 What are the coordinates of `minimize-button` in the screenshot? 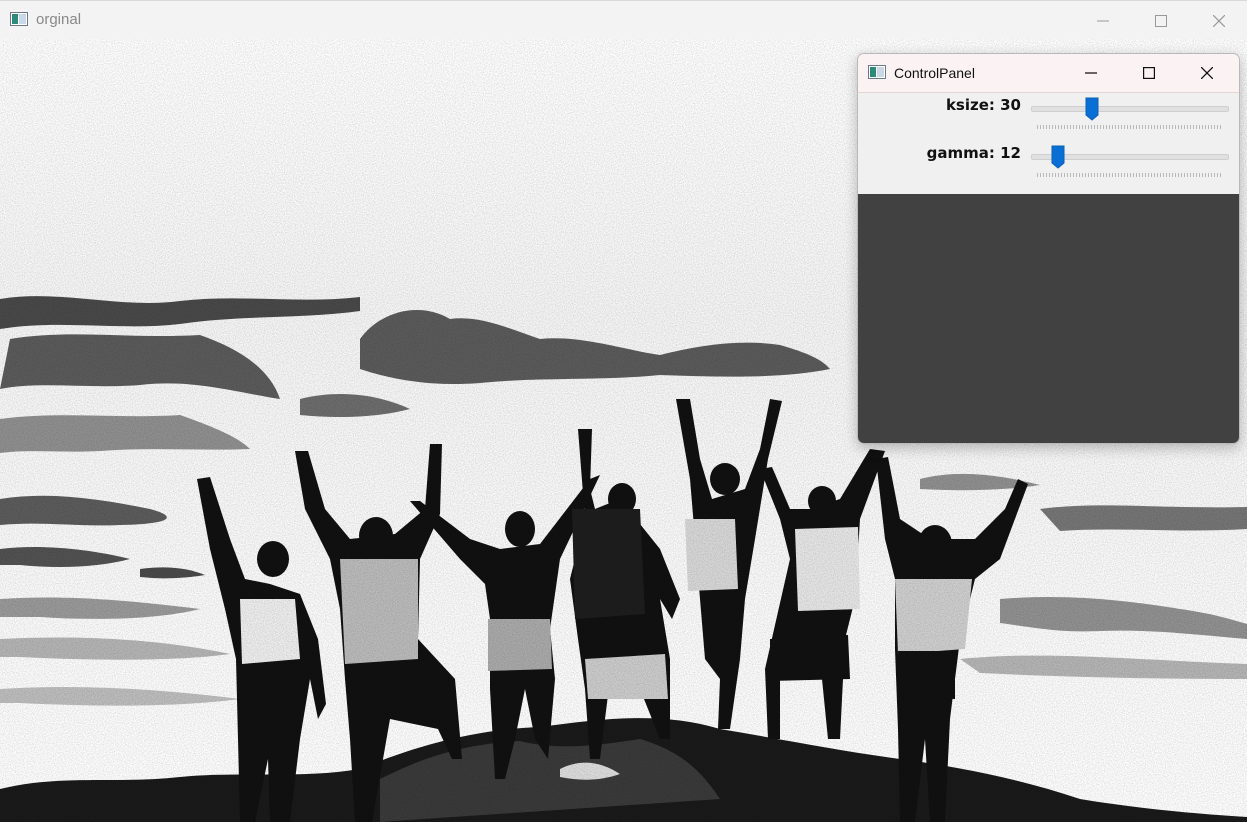 It's located at (1103, 20).